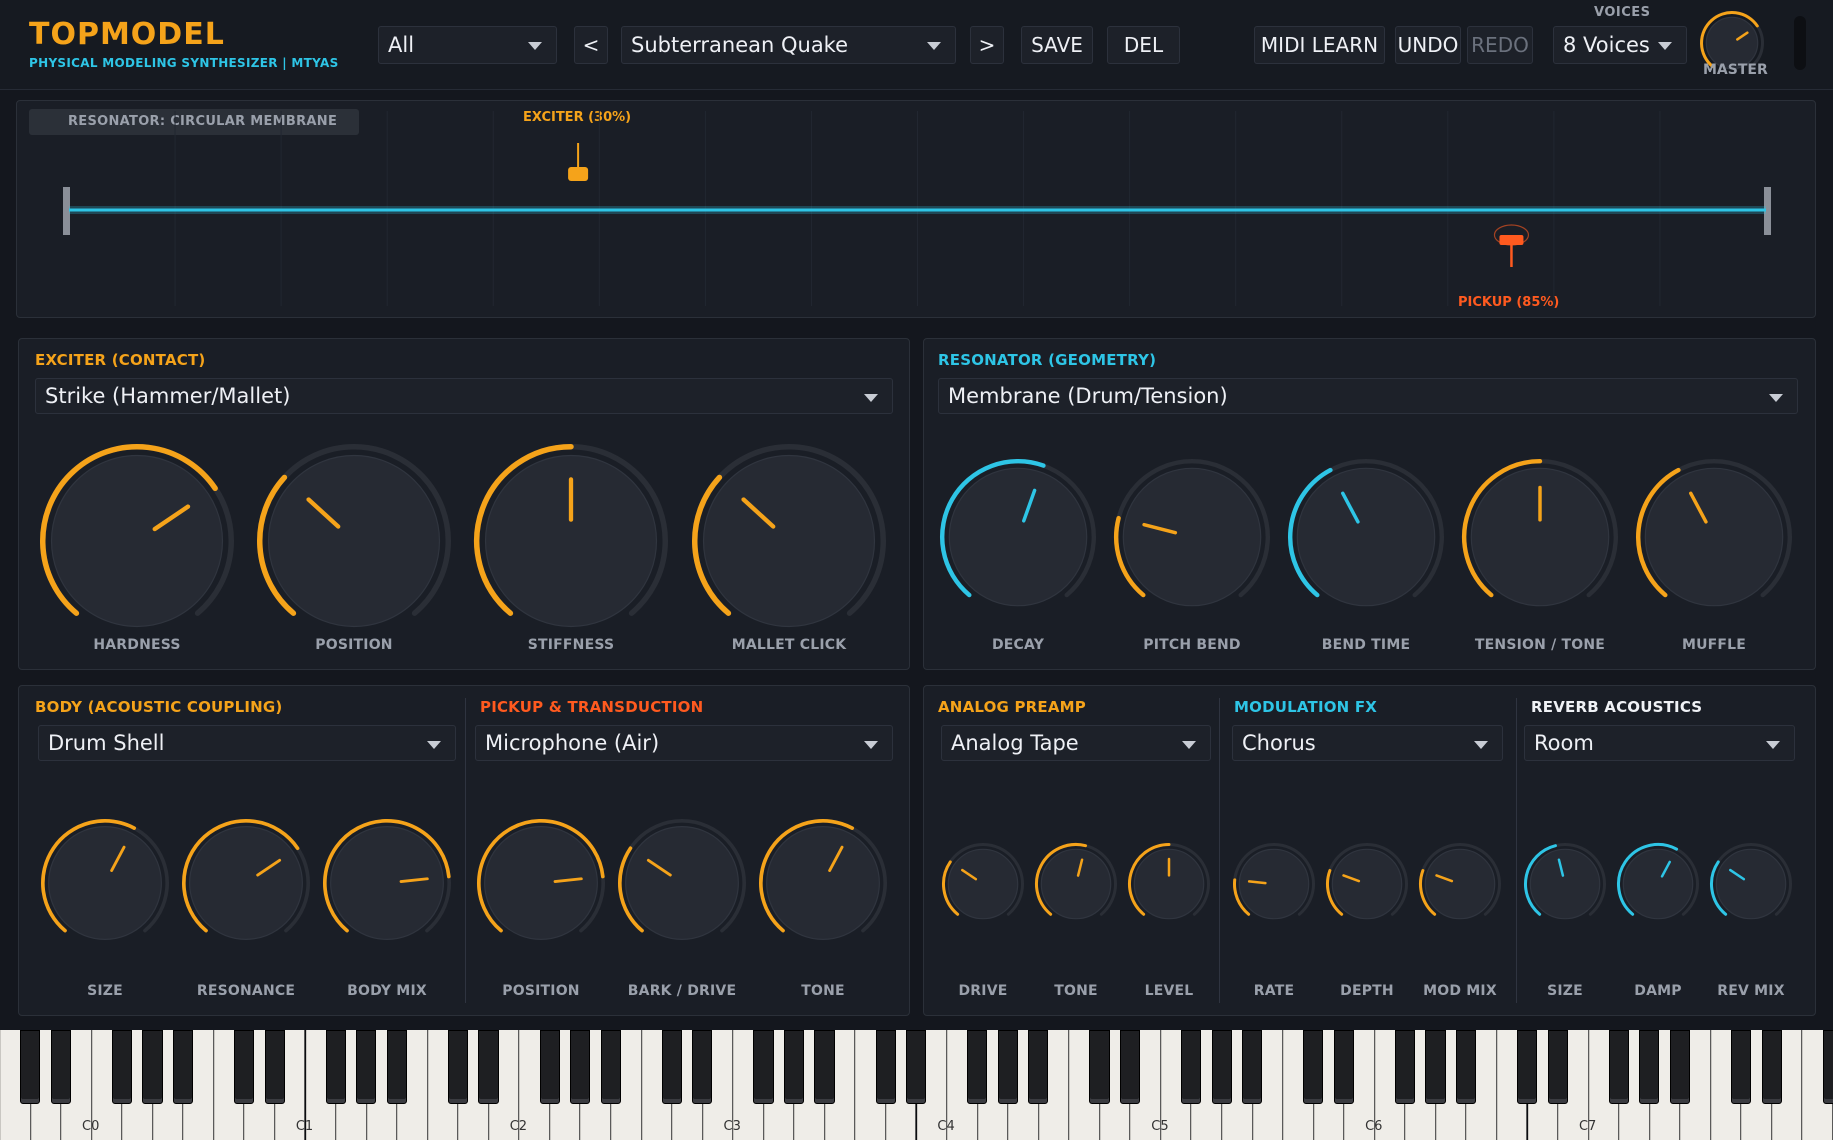 The width and height of the screenshot is (1833, 1140). What do you see at coordinates (1018, 537) in the screenshot?
I see `resonator-decay-knob` at bounding box center [1018, 537].